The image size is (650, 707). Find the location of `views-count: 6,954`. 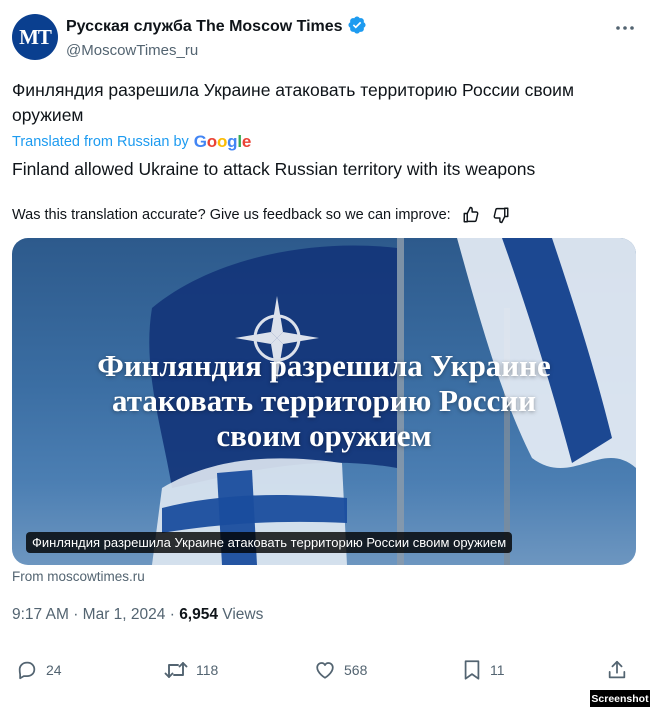

views-count: 6,954 is located at coordinates (198, 614).